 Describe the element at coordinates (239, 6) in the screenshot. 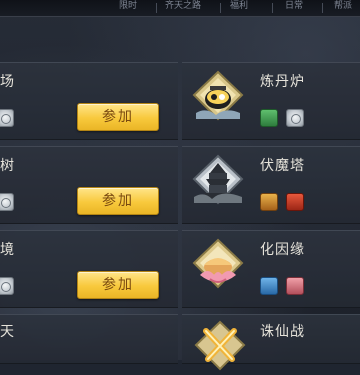

I see `tab-welfare: 福利` at that location.